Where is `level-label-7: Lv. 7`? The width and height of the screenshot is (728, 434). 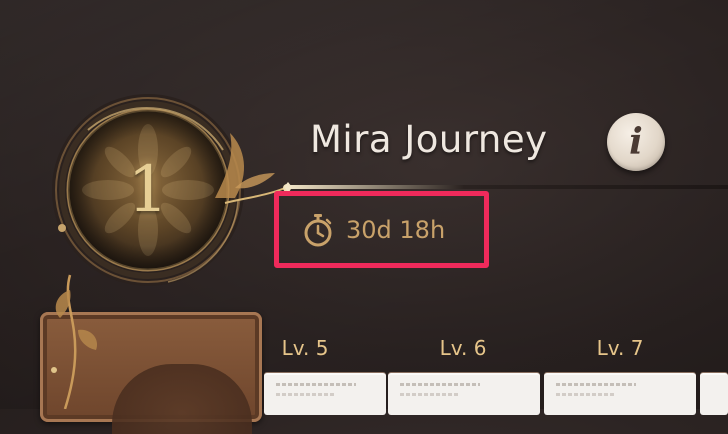 level-label-7: Lv. 7 is located at coordinates (620, 348).